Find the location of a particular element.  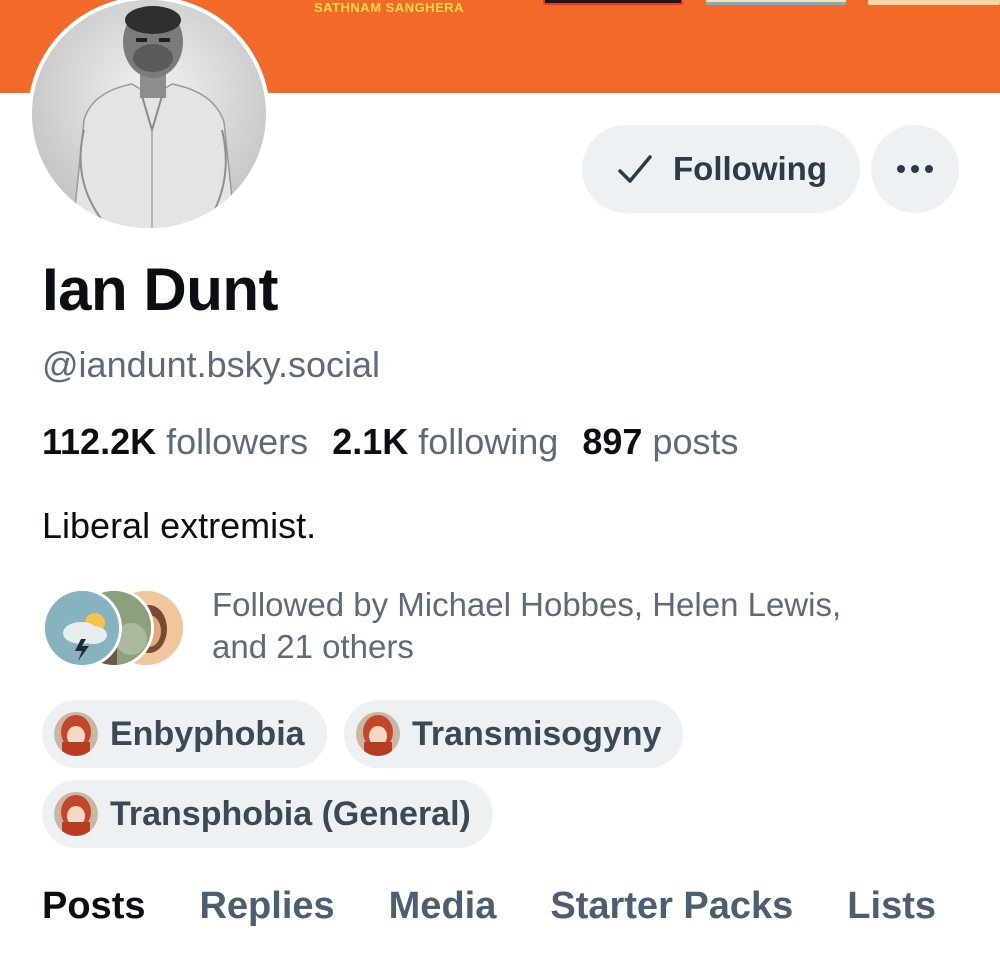

tab-posts: Posts is located at coordinates (93, 906).